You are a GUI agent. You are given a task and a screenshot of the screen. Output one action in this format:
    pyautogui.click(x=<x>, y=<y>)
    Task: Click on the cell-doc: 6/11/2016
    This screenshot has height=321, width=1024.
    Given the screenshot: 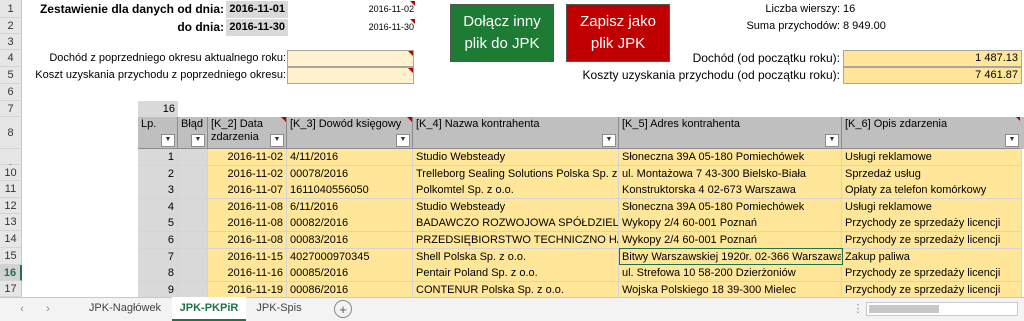 What is the action you would take?
    pyautogui.click(x=350, y=207)
    